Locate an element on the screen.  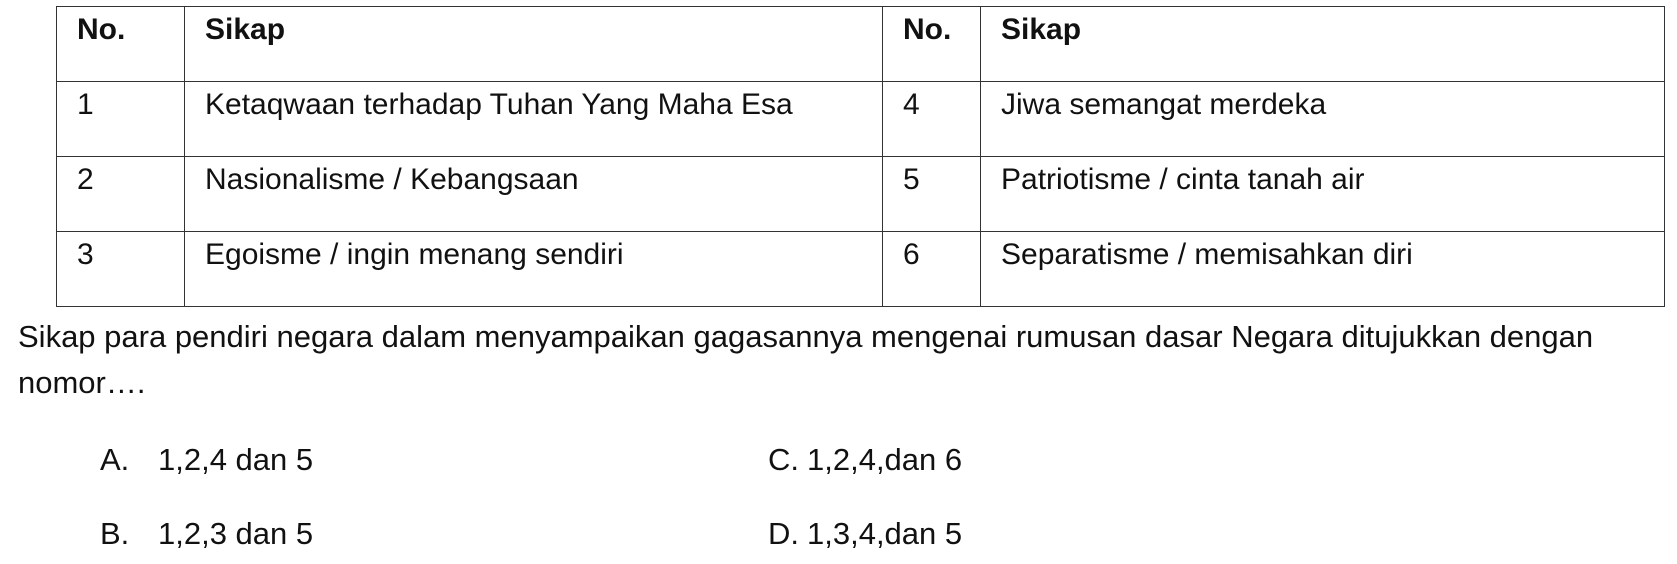
row-number: 1 is located at coordinates (120, 119).